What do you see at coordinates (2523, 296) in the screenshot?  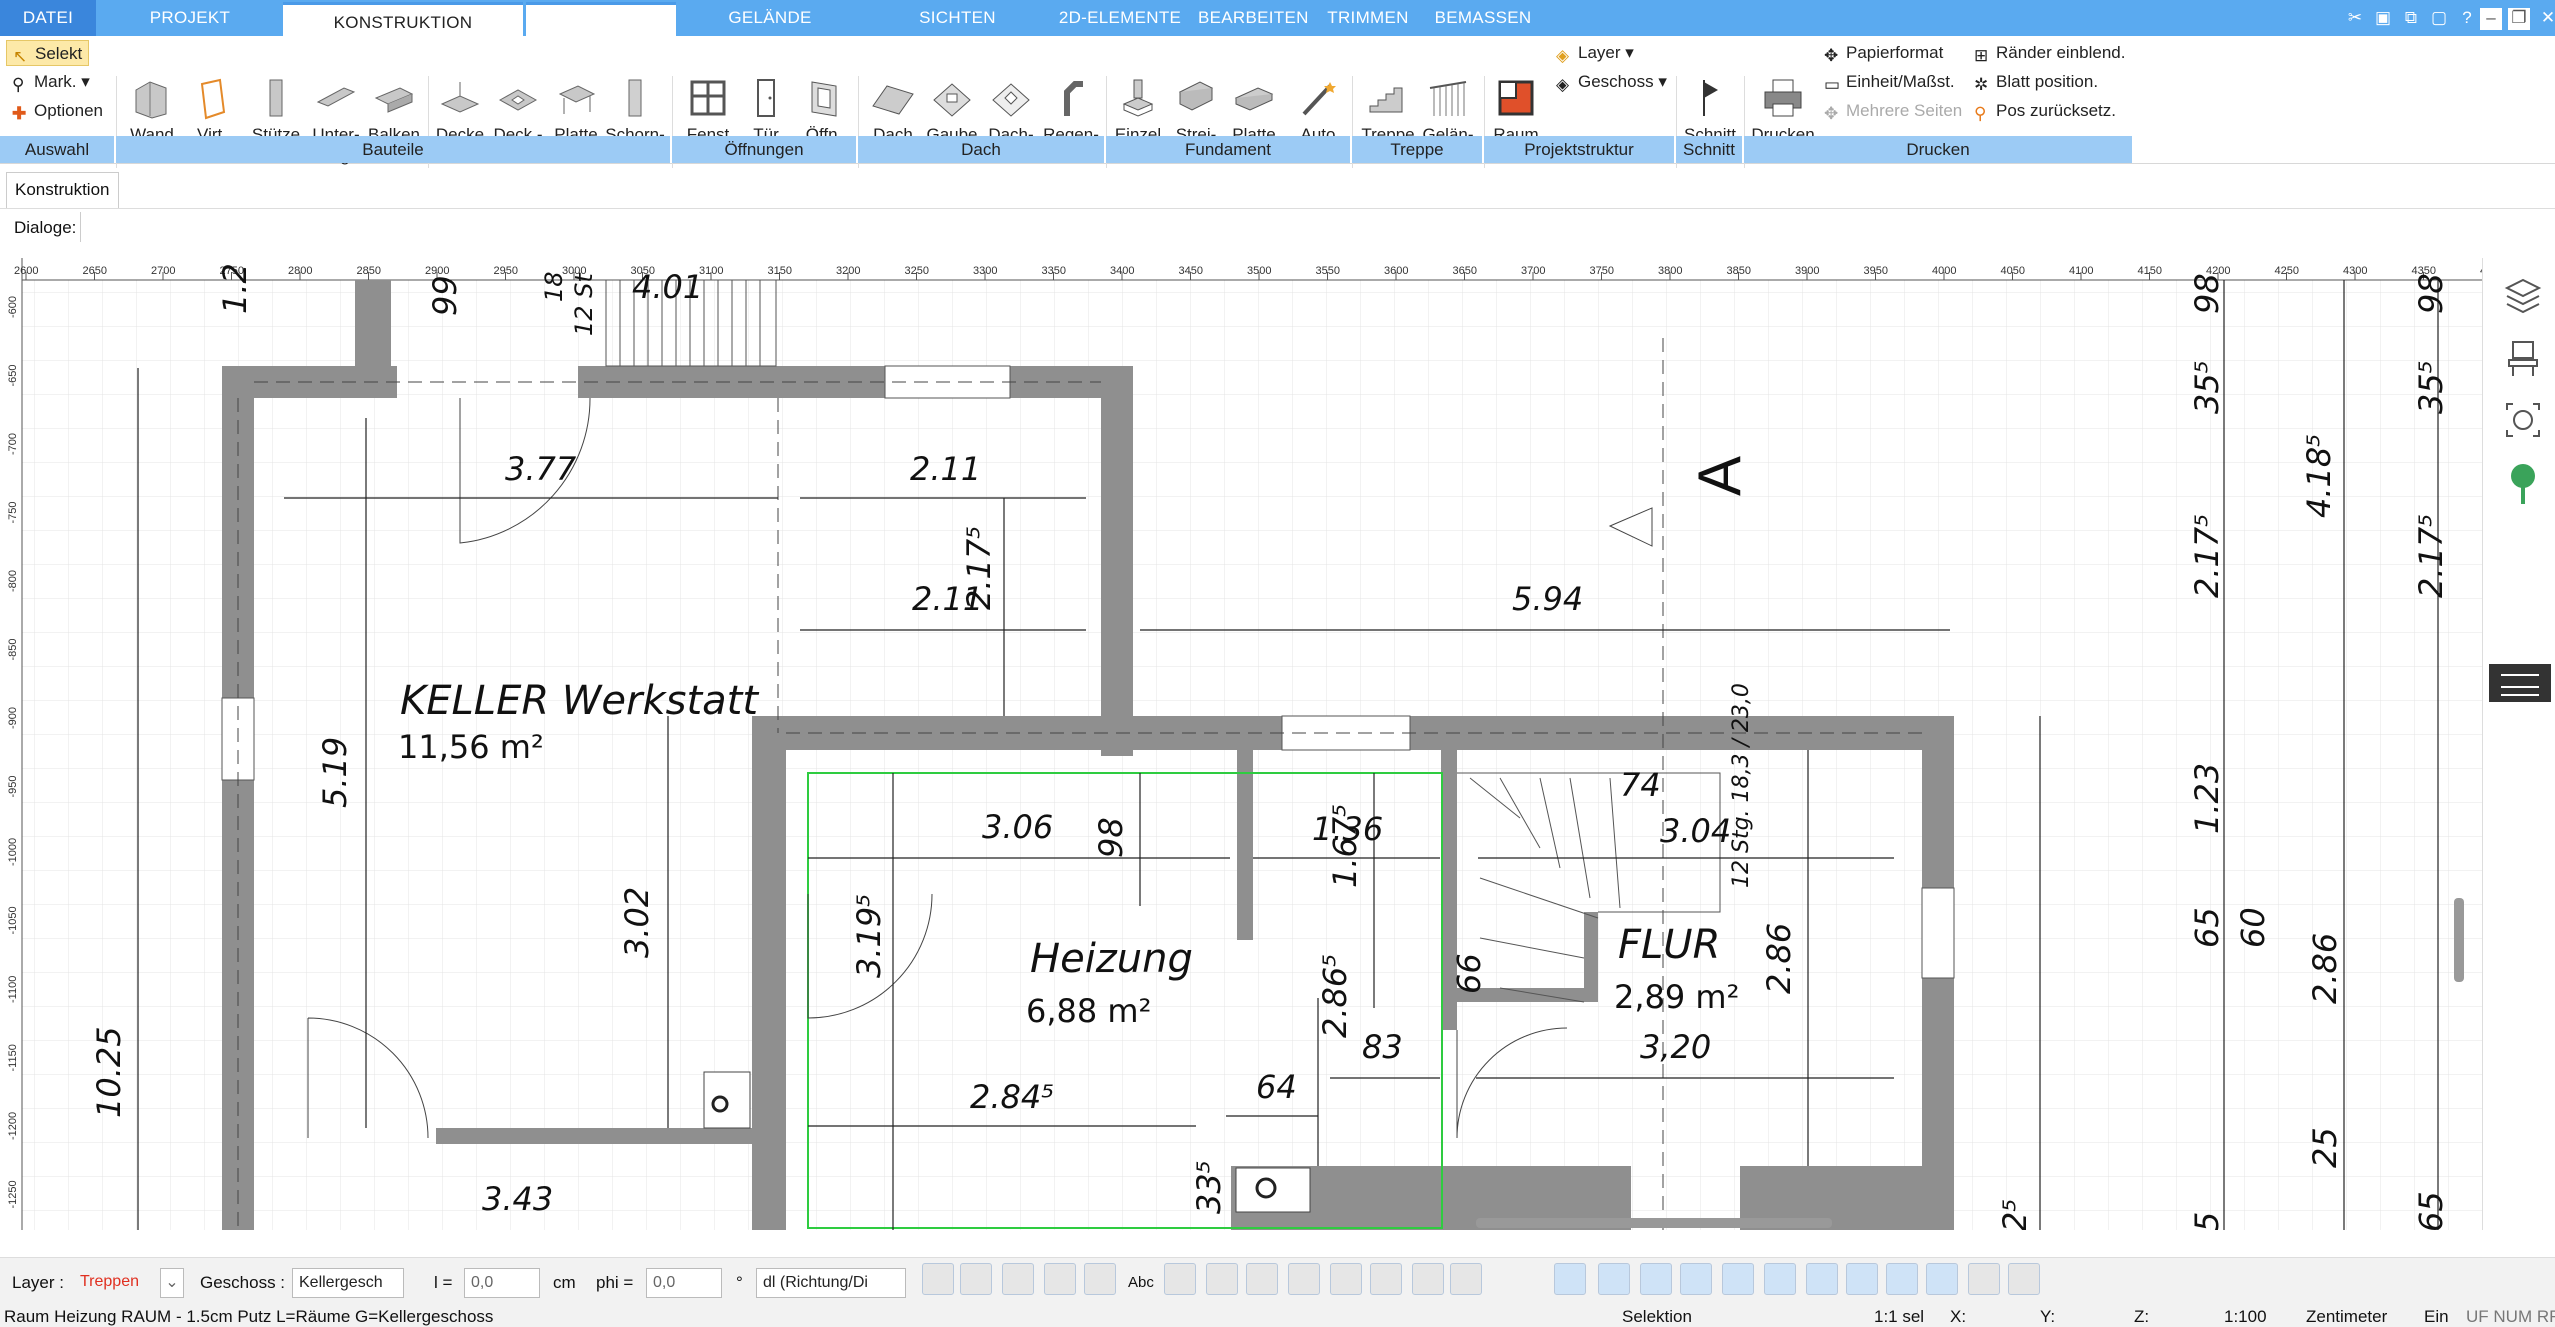 I see `layers-stack-icon` at bounding box center [2523, 296].